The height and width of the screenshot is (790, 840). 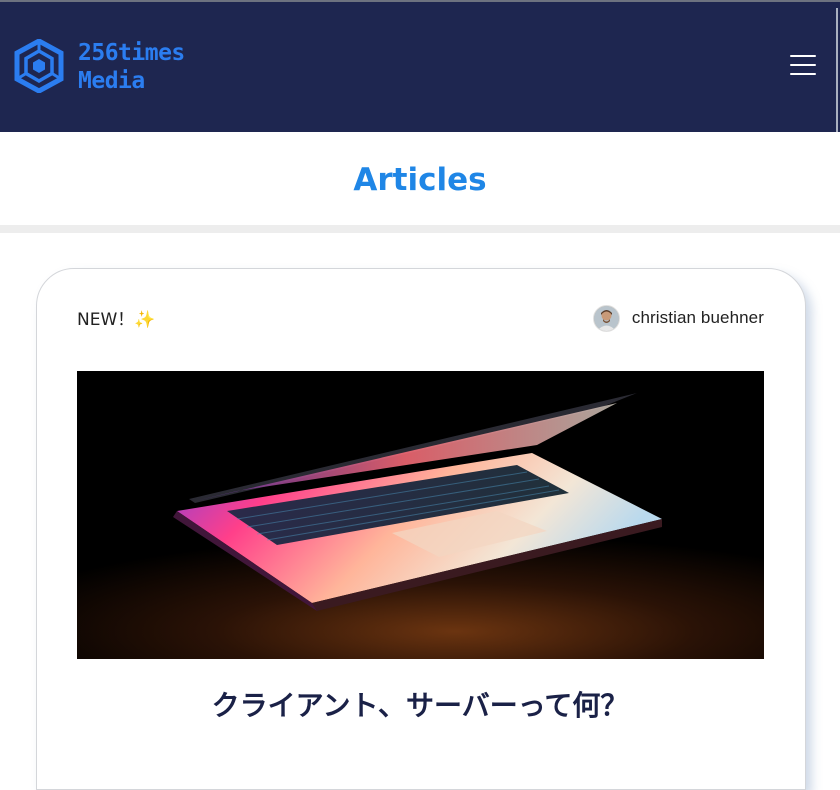 I want to click on hexagon-logo-icon, so click(x=39, y=66).